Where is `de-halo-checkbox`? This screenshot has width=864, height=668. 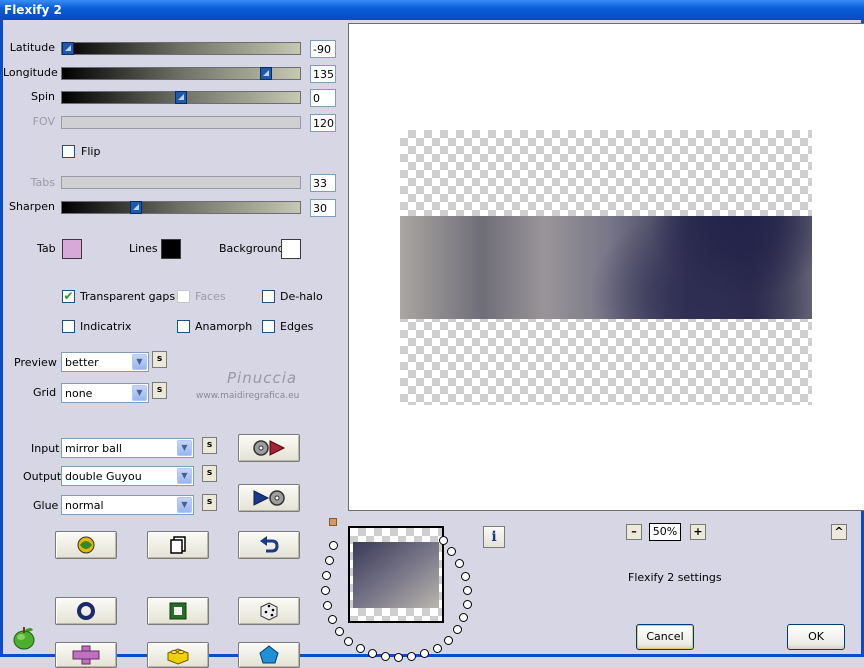
de-halo-checkbox is located at coordinates (268, 296).